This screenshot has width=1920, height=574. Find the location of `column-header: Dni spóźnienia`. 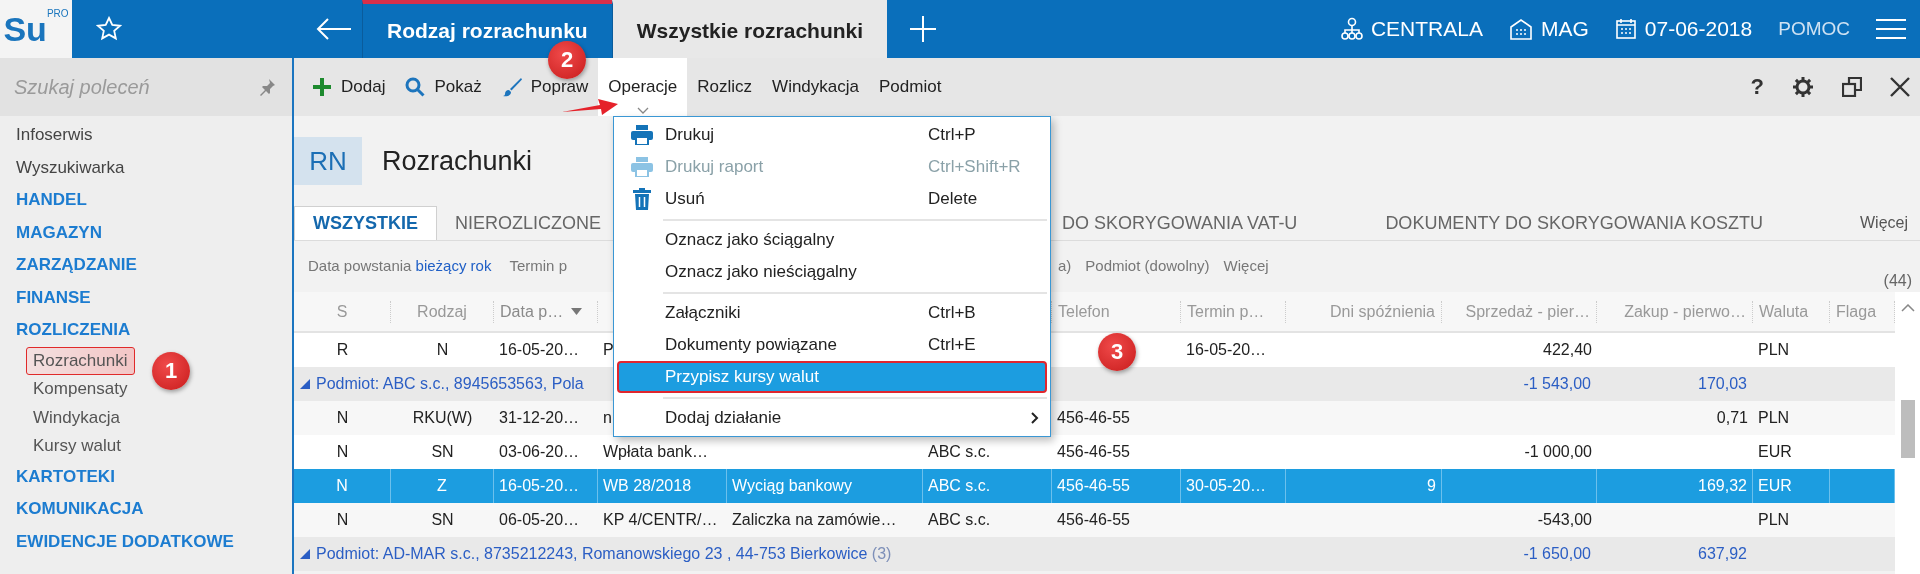

column-header: Dni spóźnienia is located at coordinates (1364, 311).